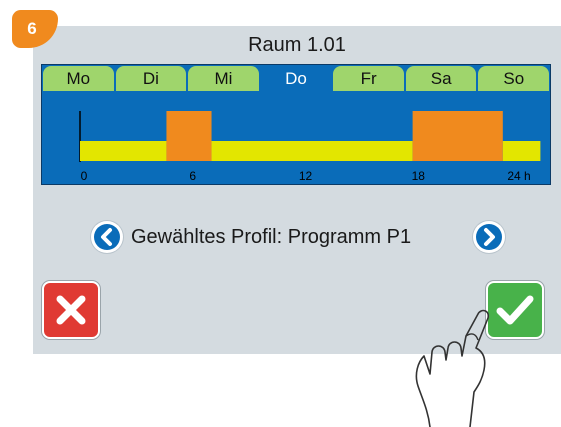 The width and height of the screenshot is (561, 427). I want to click on x-tick-label: 18, so click(419, 176).